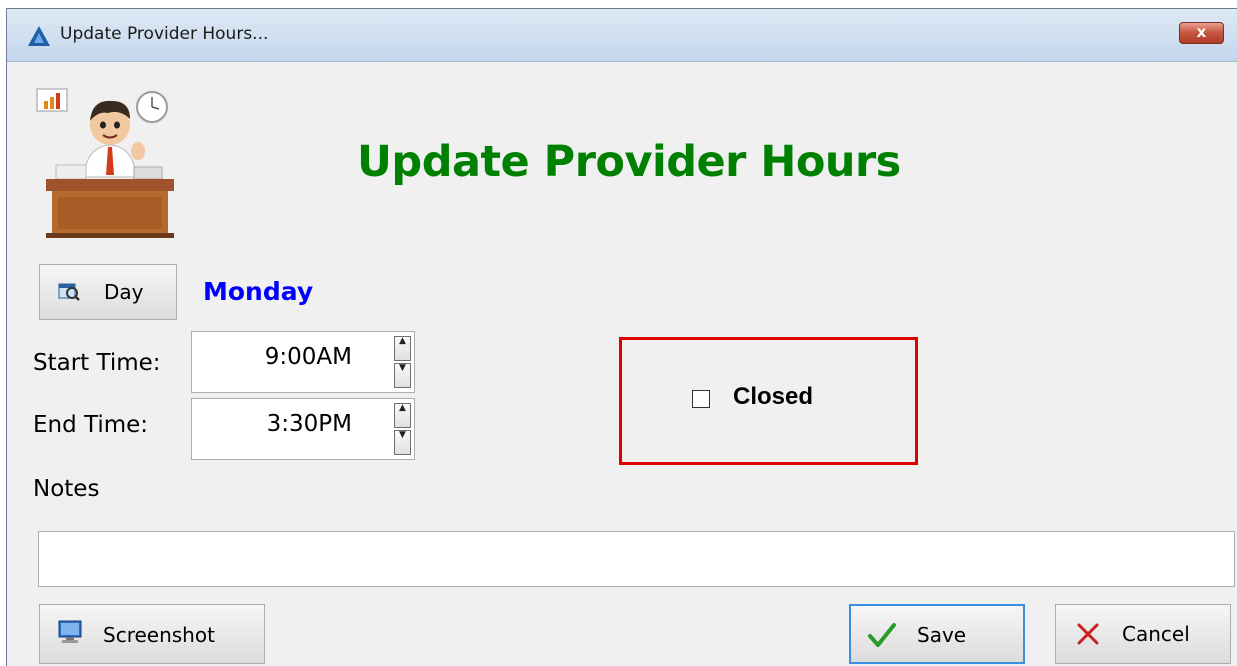  I want to click on end-time-value: 3:30PM, so click(309, 424).